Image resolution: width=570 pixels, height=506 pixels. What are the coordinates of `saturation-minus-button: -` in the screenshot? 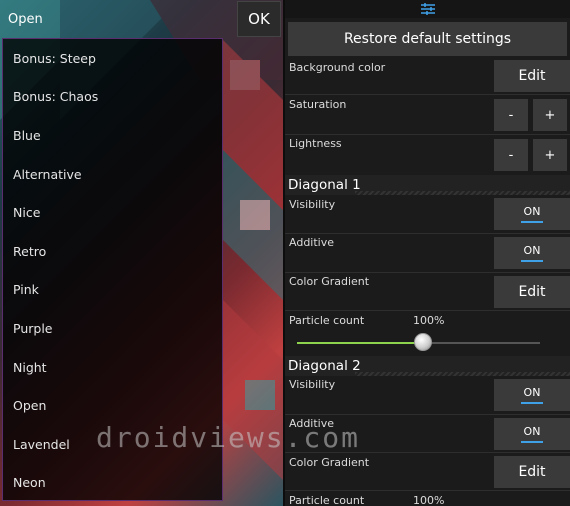 It's located at (511, 115).